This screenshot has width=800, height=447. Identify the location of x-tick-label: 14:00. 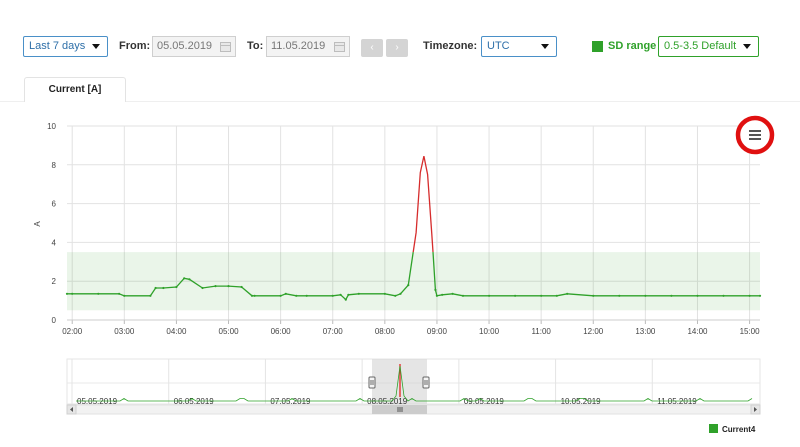
(697, 331).